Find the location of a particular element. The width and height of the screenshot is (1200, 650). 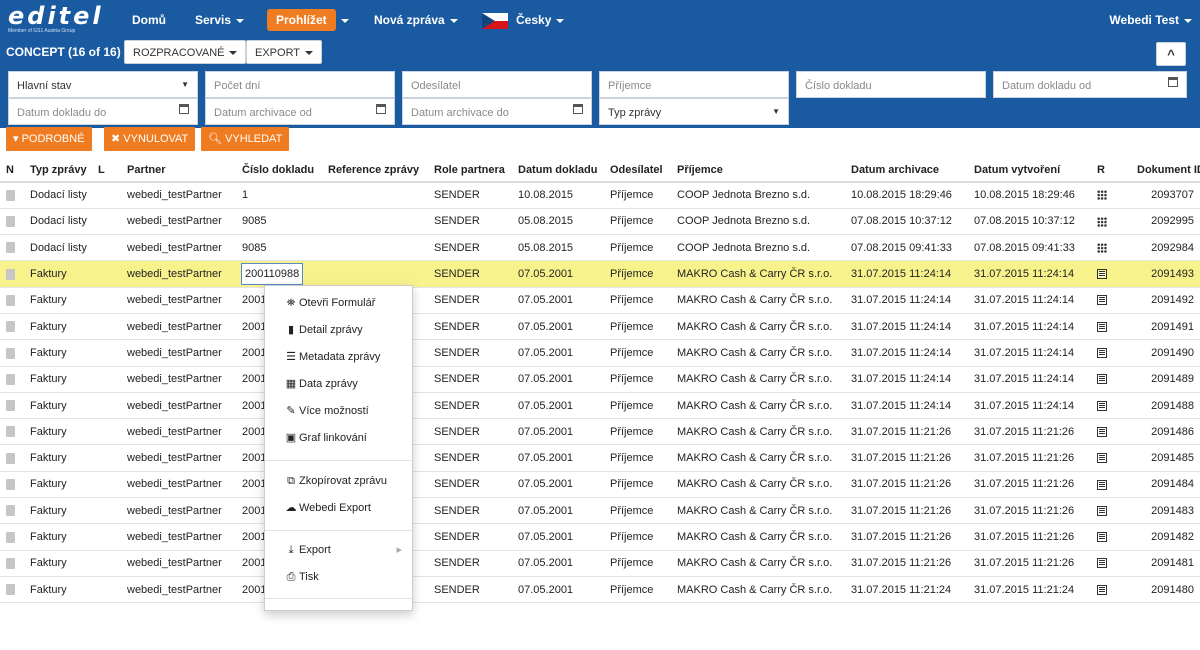

menu-item-data-zpravy: ▦ Data zprávy is located at coordinates (338, 384).